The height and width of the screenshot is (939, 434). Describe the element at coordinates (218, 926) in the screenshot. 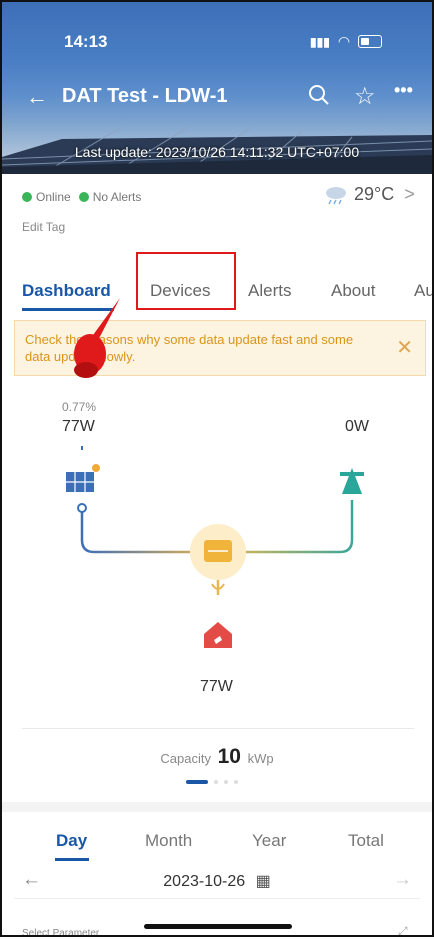

I see `home-indicator` at that location.